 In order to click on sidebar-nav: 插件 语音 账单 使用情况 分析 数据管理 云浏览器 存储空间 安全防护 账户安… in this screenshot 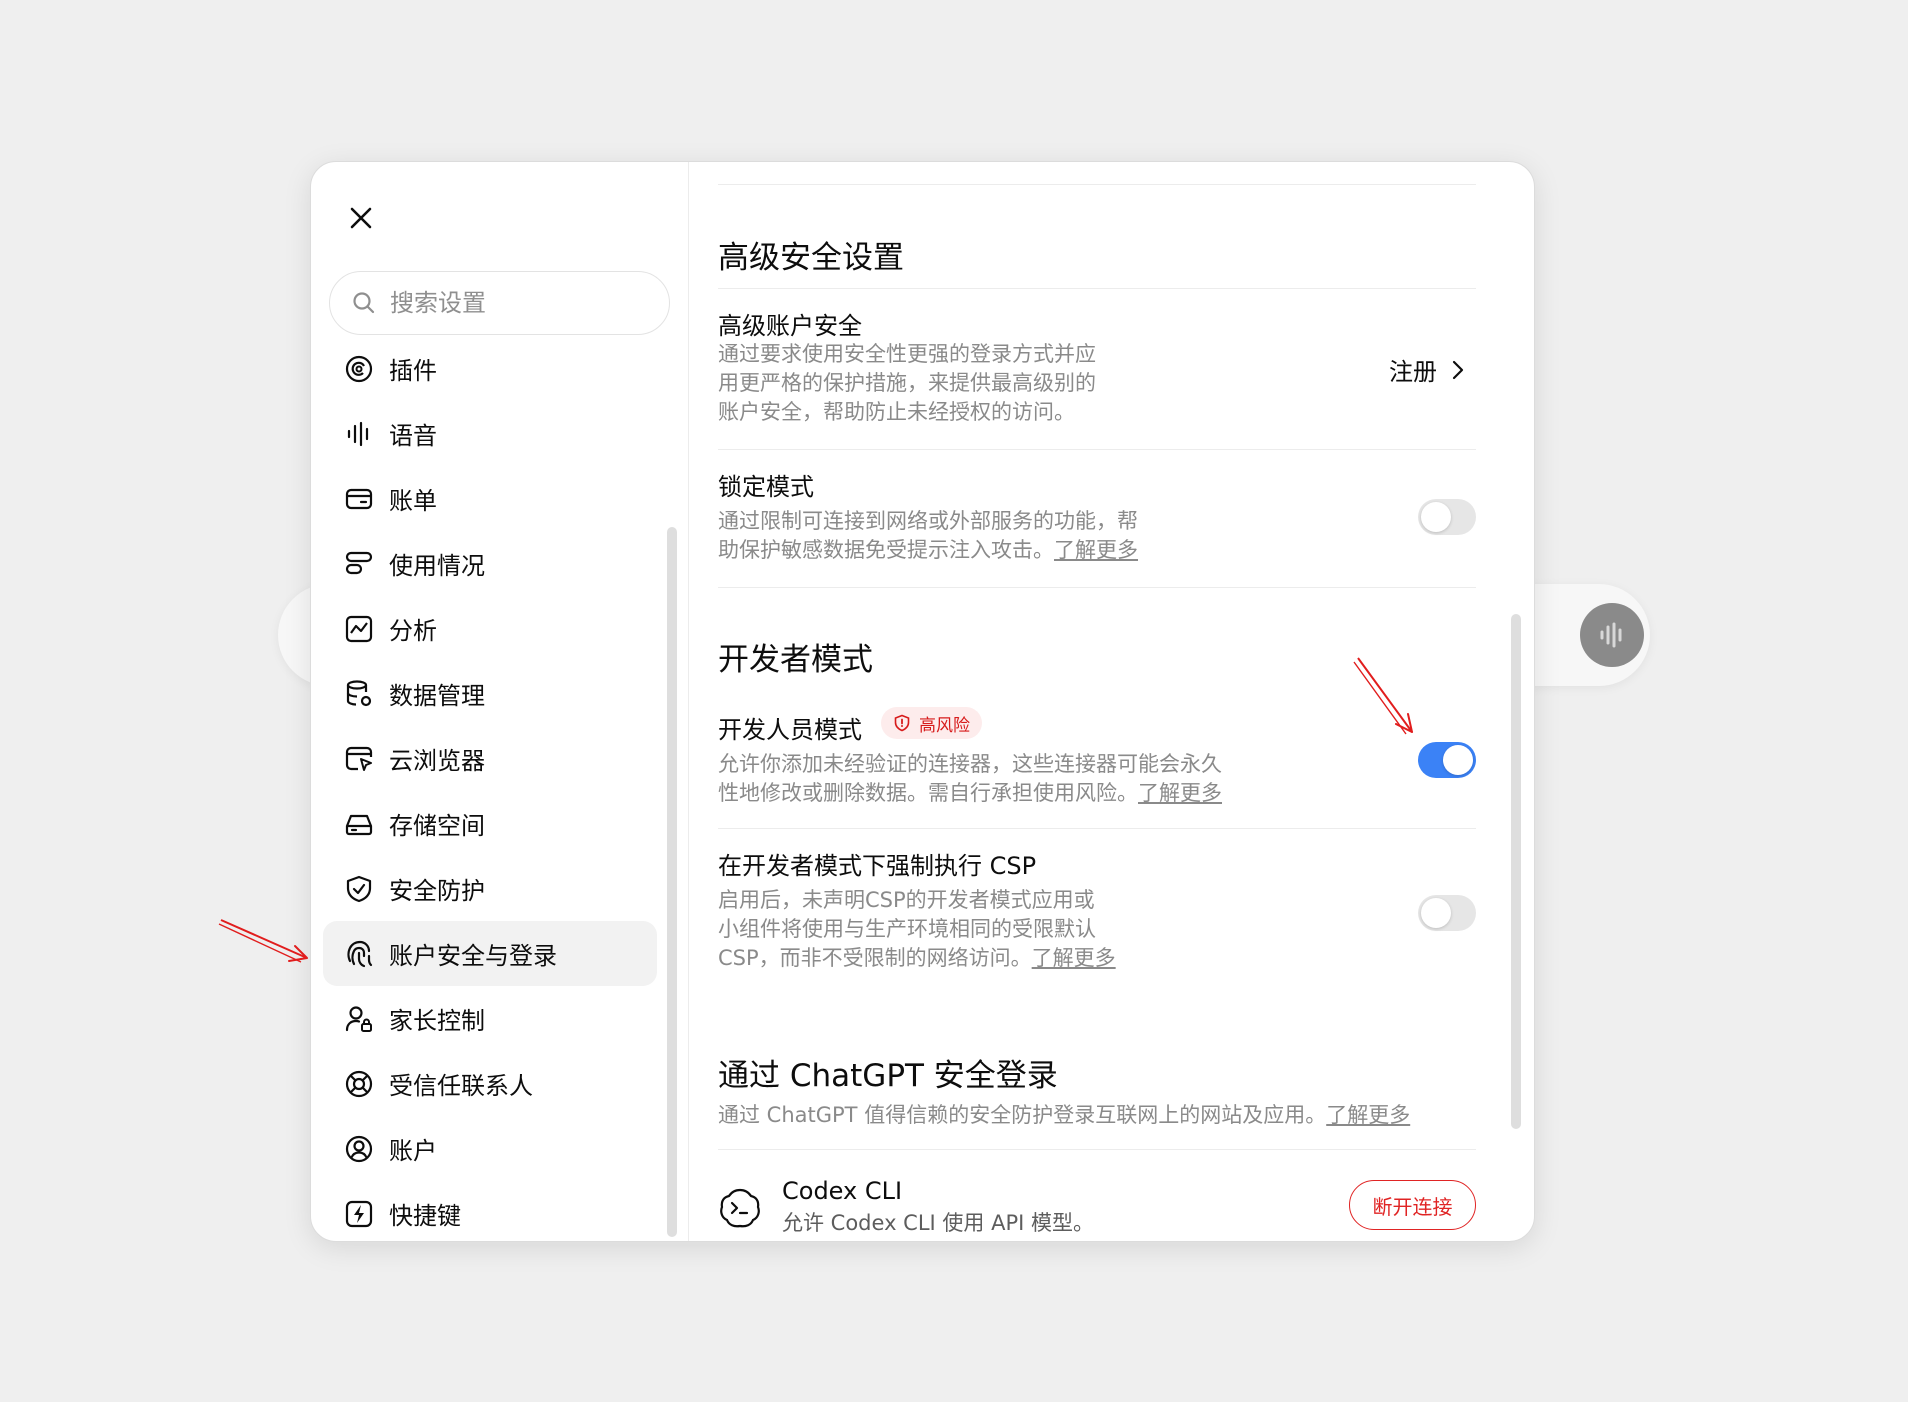, I will do `click(490, 788)`.